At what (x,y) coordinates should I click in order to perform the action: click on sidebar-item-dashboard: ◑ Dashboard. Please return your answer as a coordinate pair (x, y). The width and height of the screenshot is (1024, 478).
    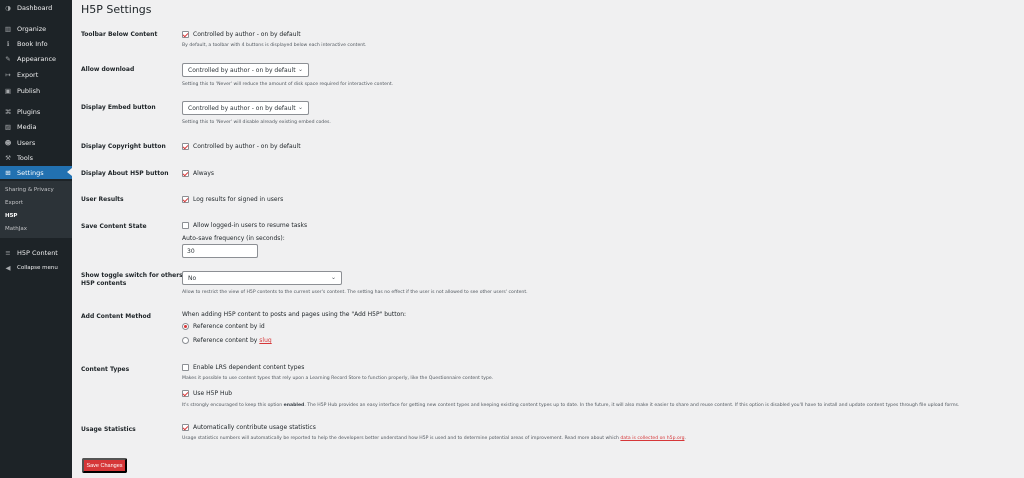
    Looking at the image, I should click on (36, 7).